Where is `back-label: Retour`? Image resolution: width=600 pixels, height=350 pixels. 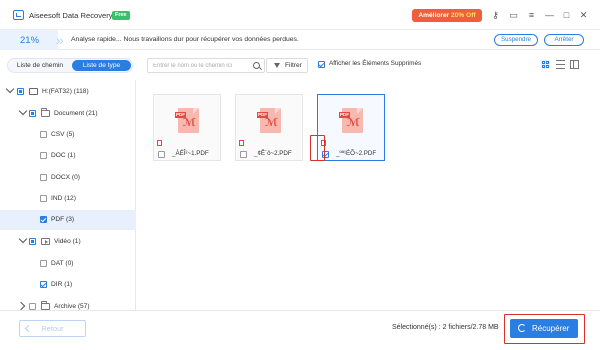 back-label: Retour is located at coordinates (52, 328).